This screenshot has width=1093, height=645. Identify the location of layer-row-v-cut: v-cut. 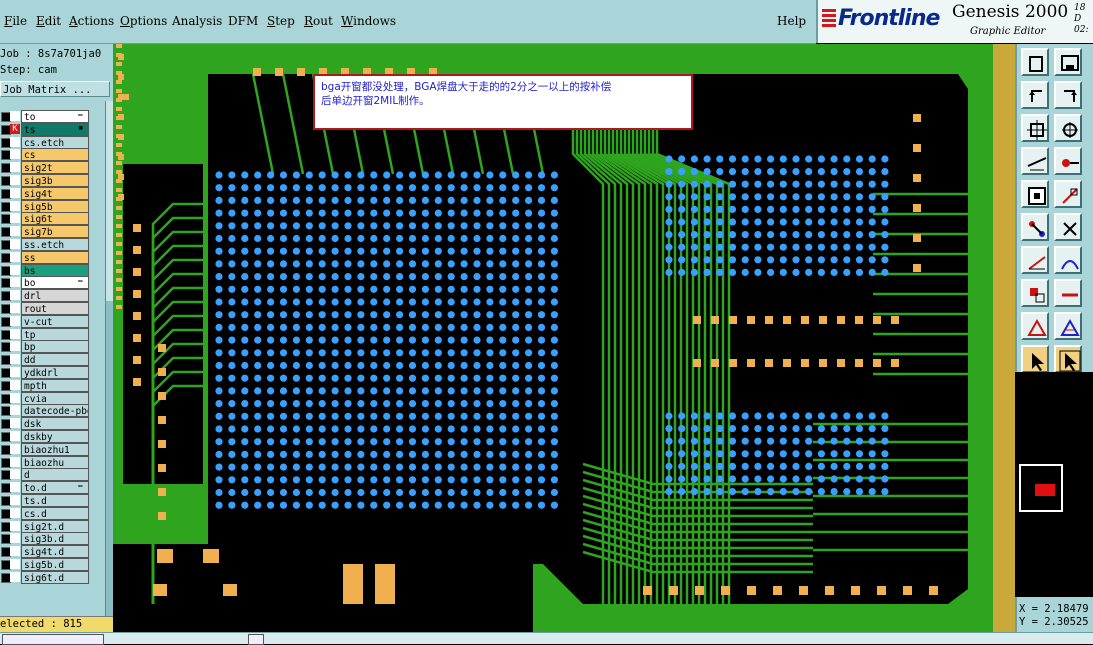
(52, 321).